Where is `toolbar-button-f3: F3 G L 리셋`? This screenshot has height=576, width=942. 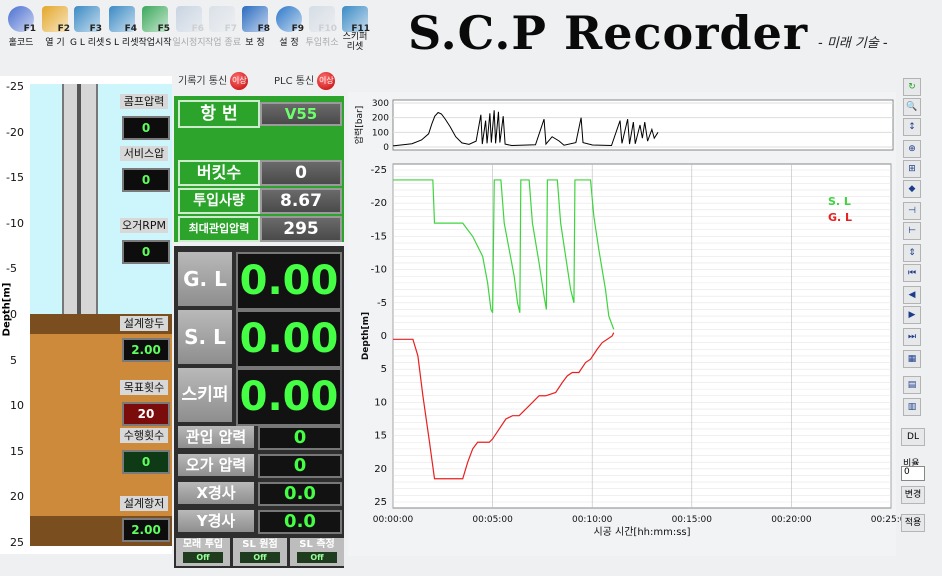
toolbar-button-f3: F3 G L 리셋 is located at coordinates (87, 33).